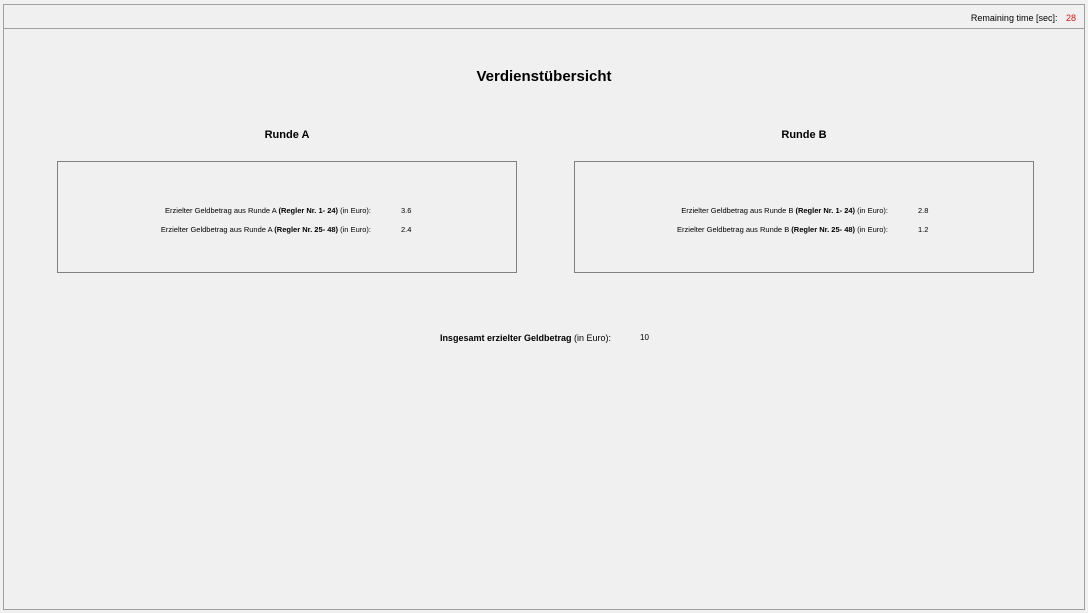 This screenshot has height=613, width=1088. I want to click on total-value: 10, so click(644, 337).